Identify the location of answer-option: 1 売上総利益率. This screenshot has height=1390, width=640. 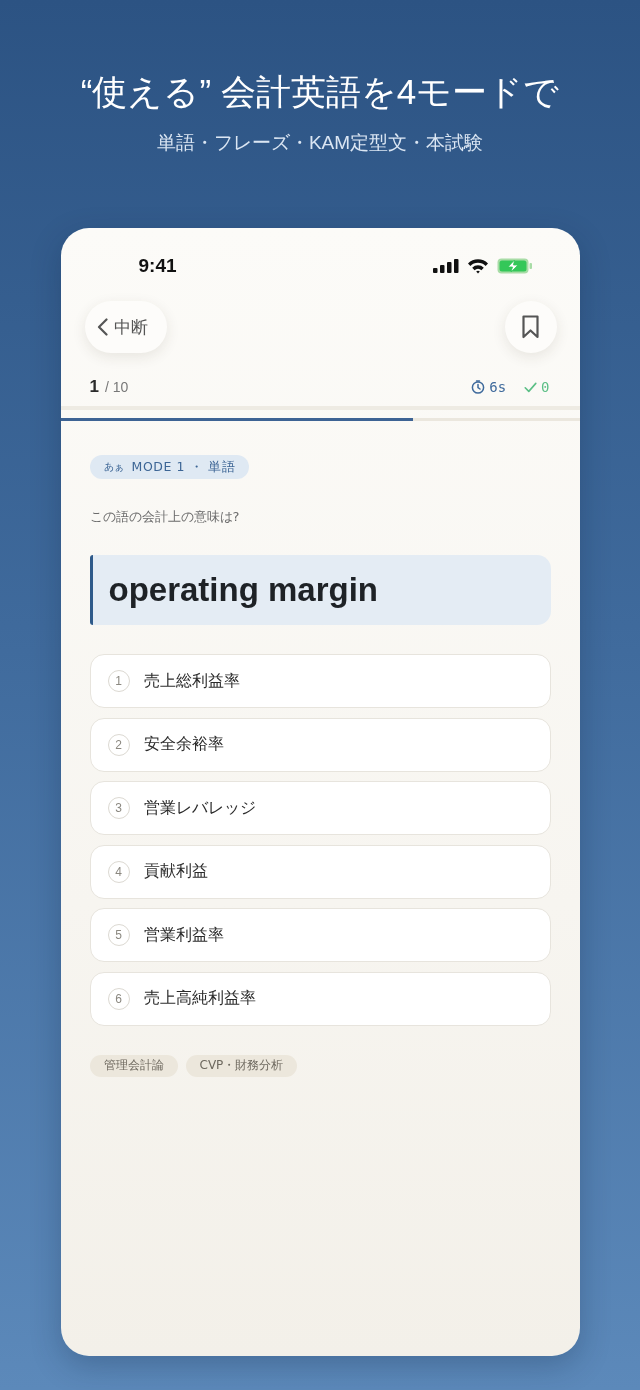
(320, 681).